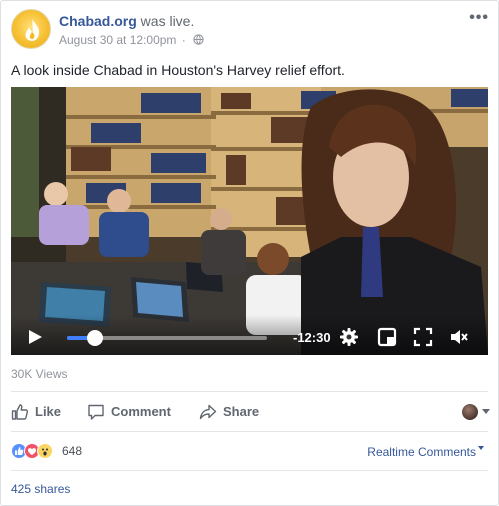 This screenshot has height=506, width=499. I want to click on post-actions-bar: Like Comment Share, so click(250, 412).